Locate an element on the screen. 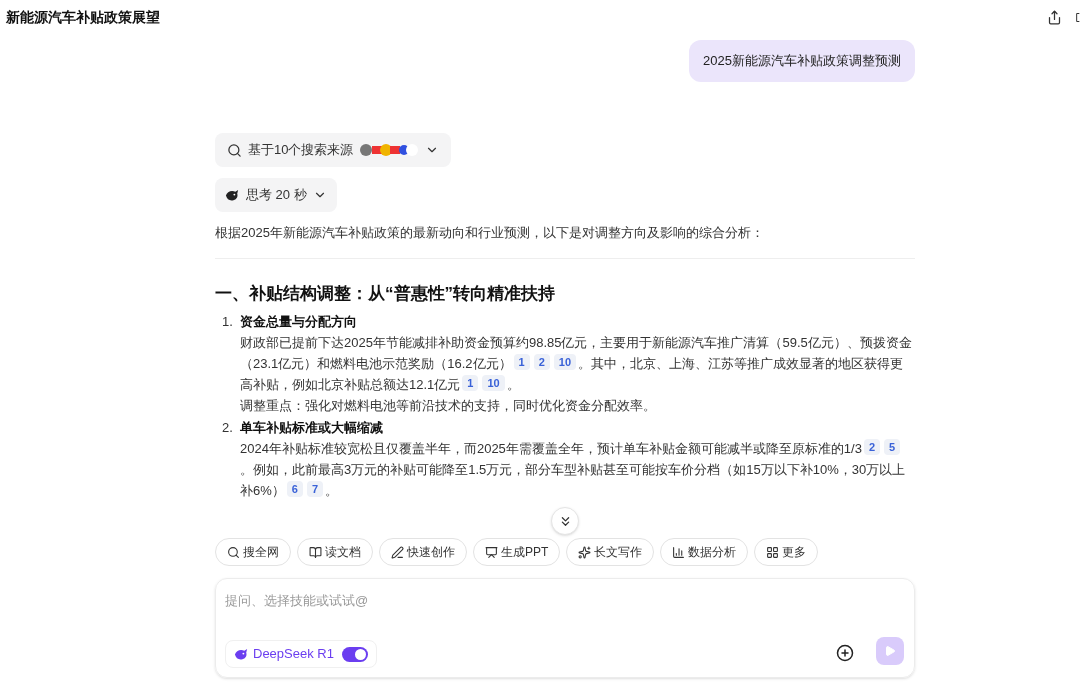 This screenshot has height=689, width=1080. add-icon is located at coordinates (845, 653).